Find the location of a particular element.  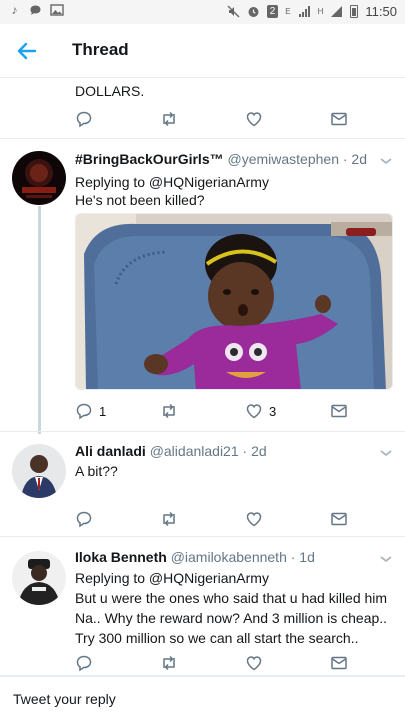

user-name: Ali danladi is located at coordinates (110, 451).